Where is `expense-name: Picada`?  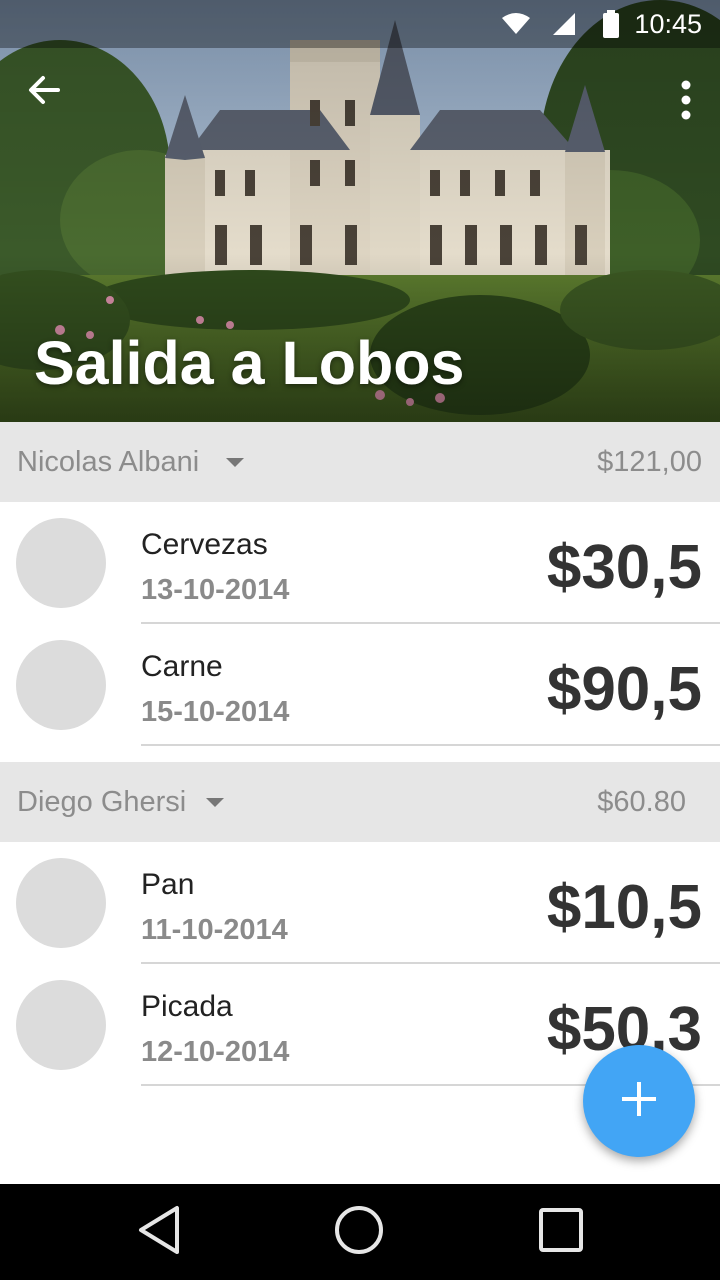
expense-name: Picada is located at coordinates (187, 1006).